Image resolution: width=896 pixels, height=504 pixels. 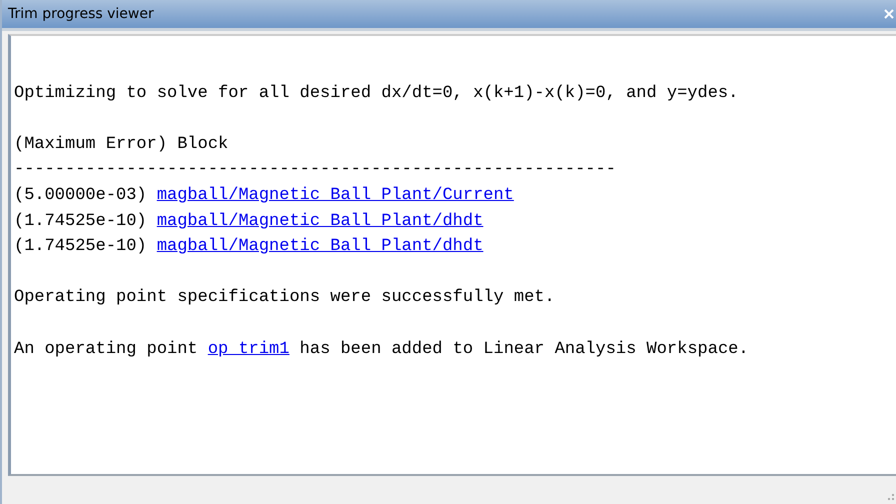 What do you see at coordinates (122, 145) in the screenshot?
I see `table-header: (Maximum Error) Block` at bounding box center [122, 145].